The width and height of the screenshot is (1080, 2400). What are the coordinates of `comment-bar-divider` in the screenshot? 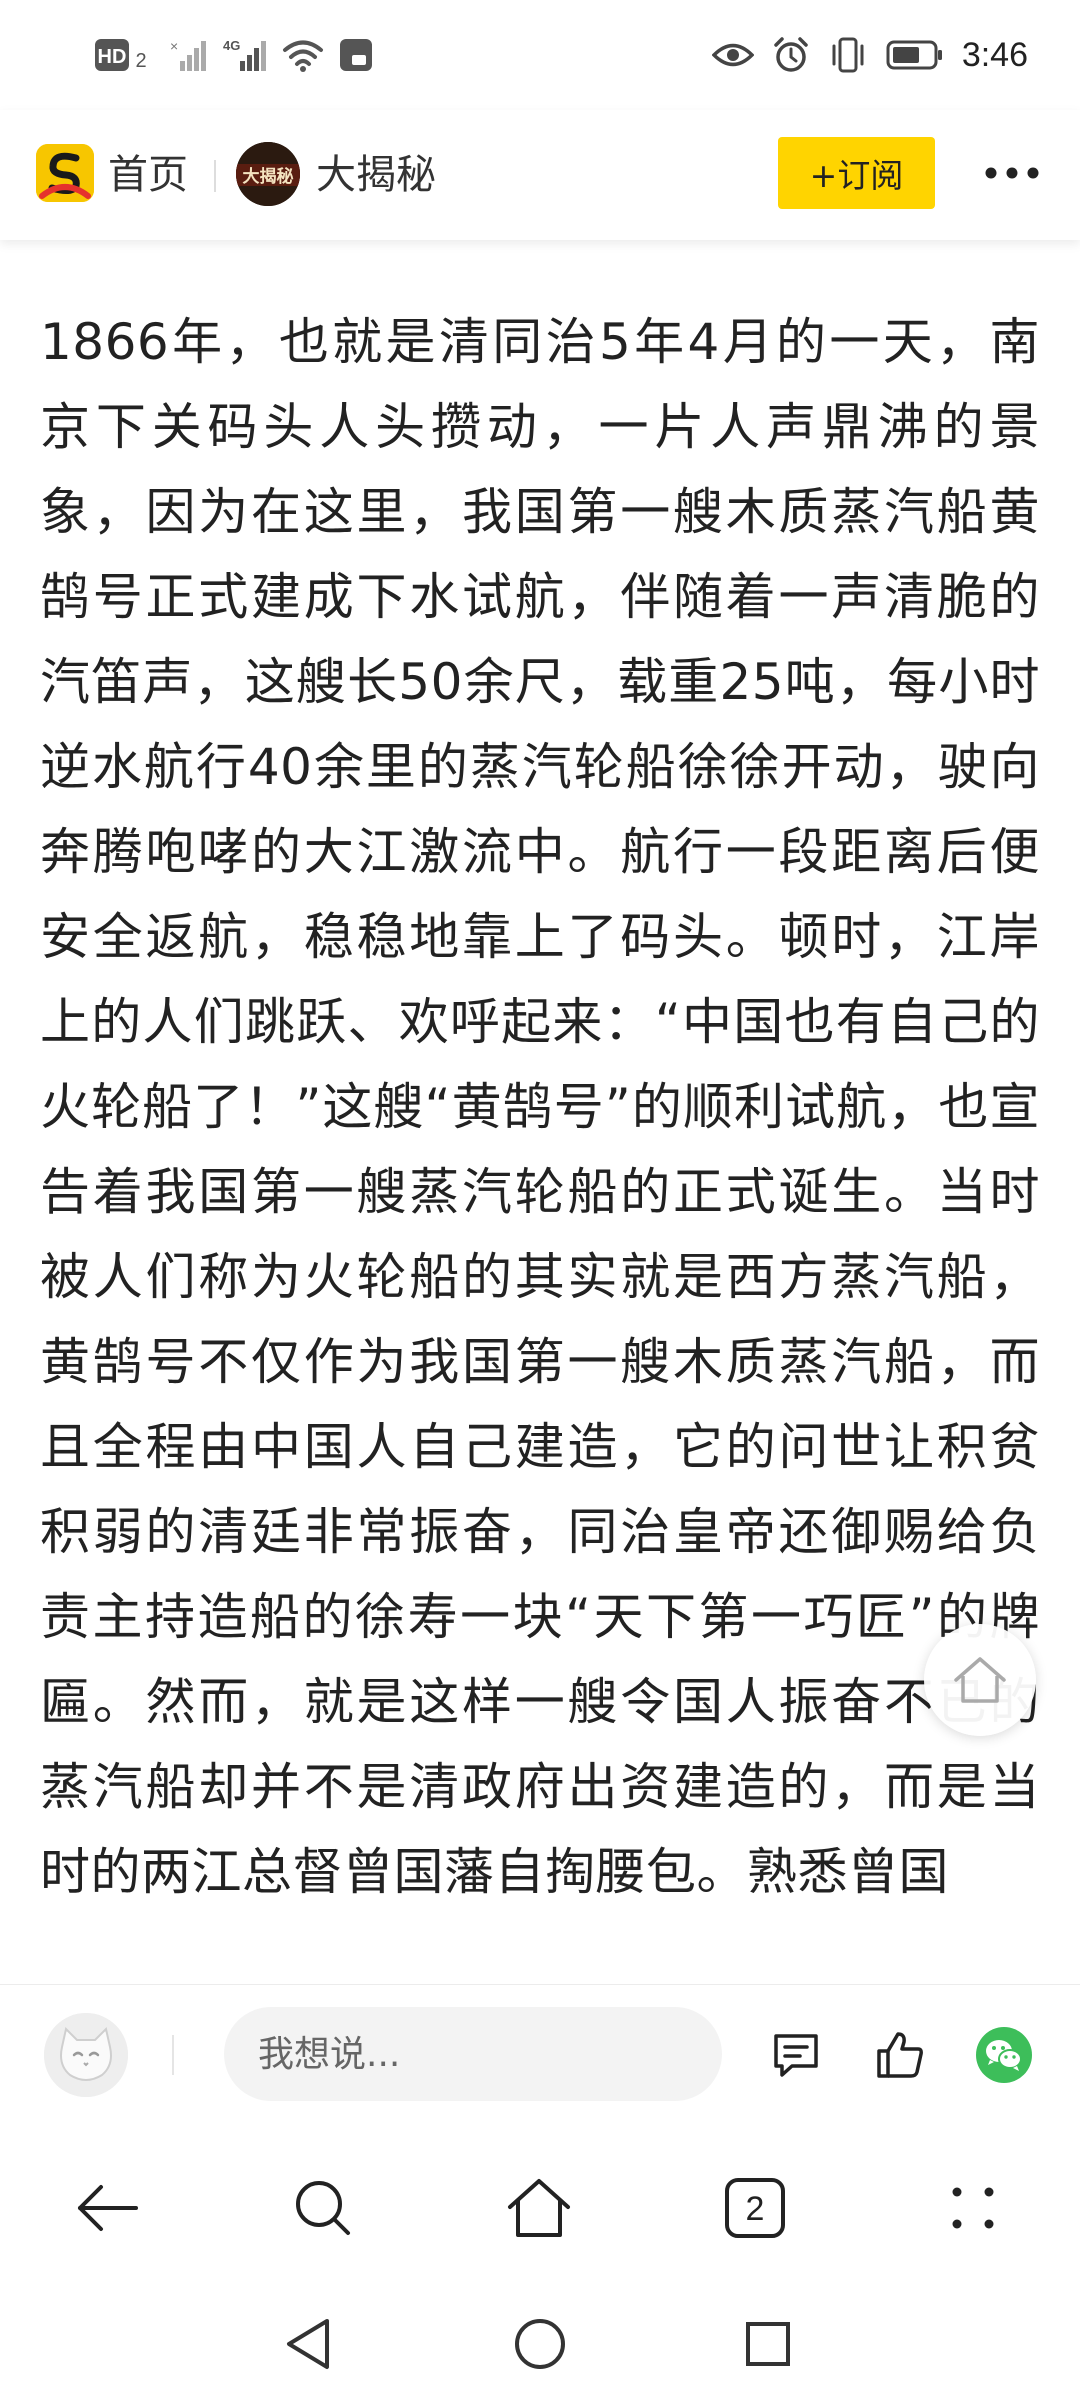 It's located at (173, 2055).